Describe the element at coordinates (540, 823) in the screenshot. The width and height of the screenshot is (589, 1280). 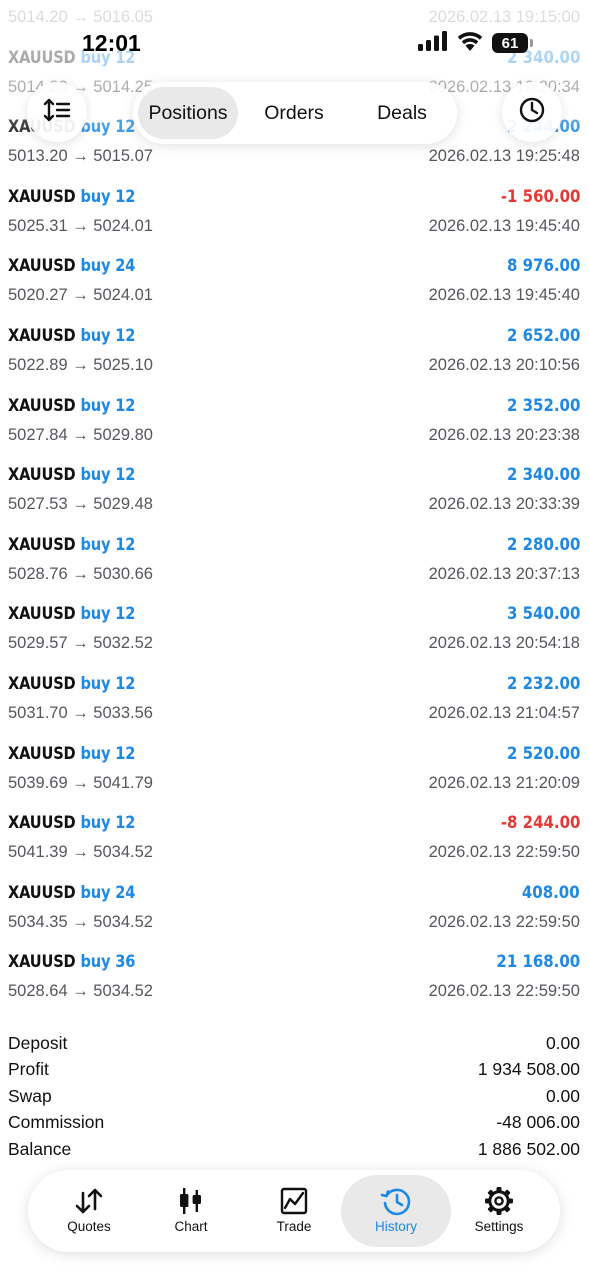
I see `deal-profit: -8 244.00` at that location.